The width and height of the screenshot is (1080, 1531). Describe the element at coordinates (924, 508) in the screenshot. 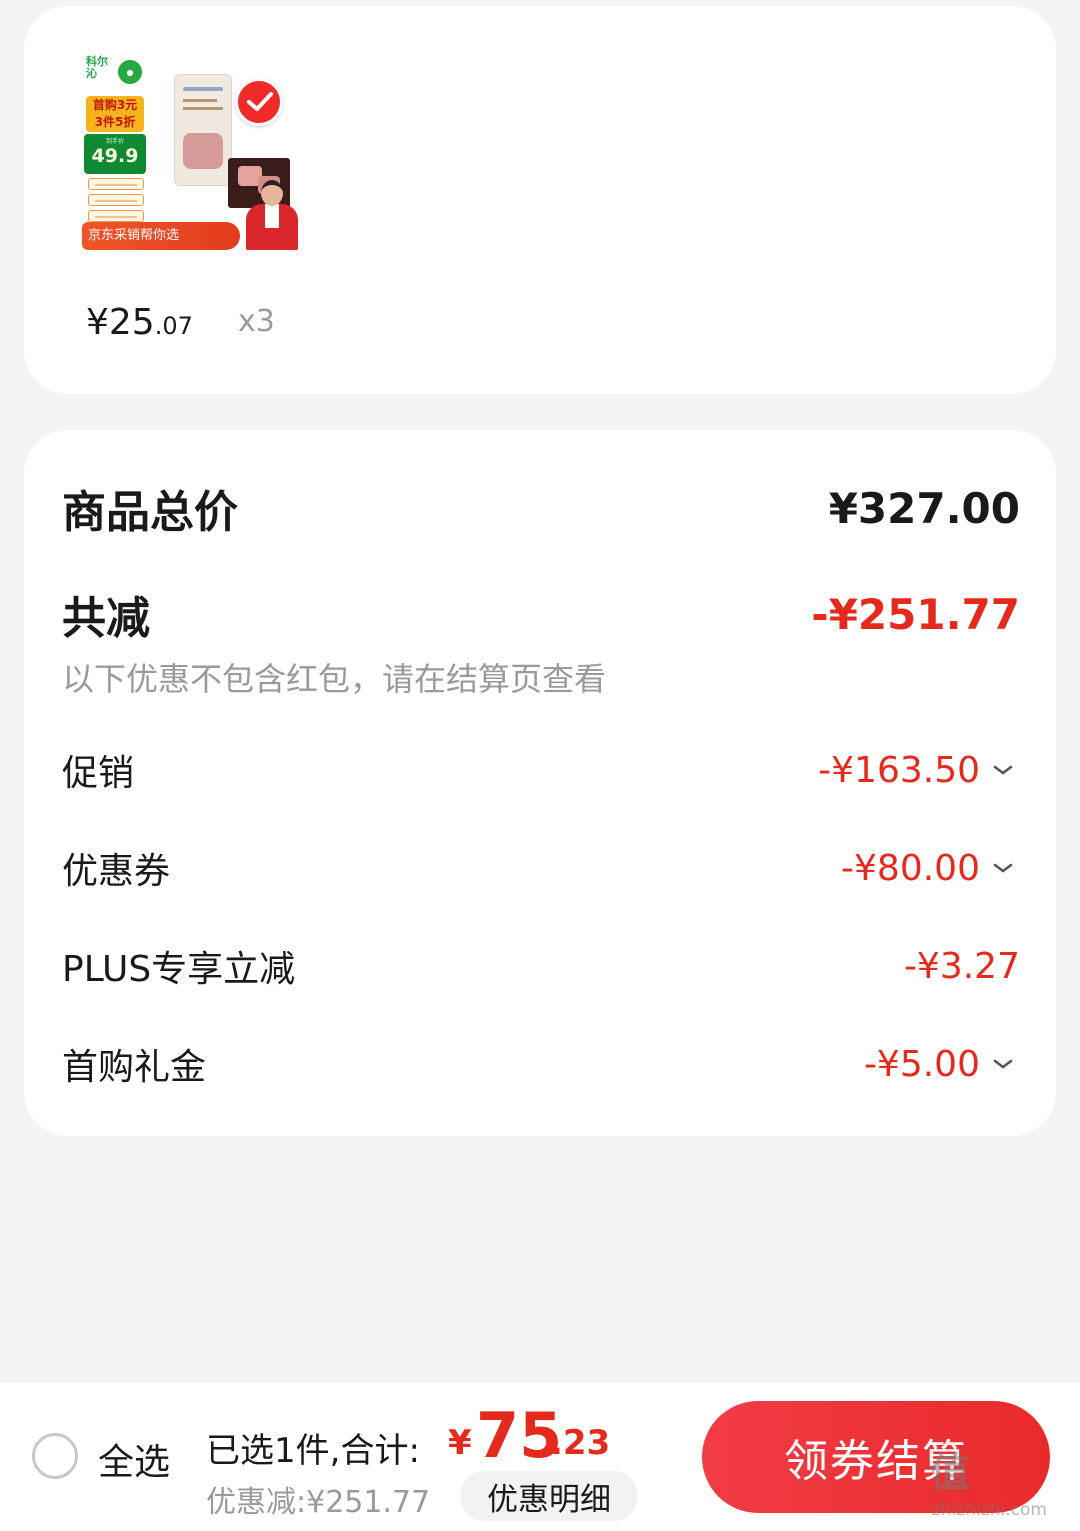

I see `total-price-value: ¥327.00` at that location.